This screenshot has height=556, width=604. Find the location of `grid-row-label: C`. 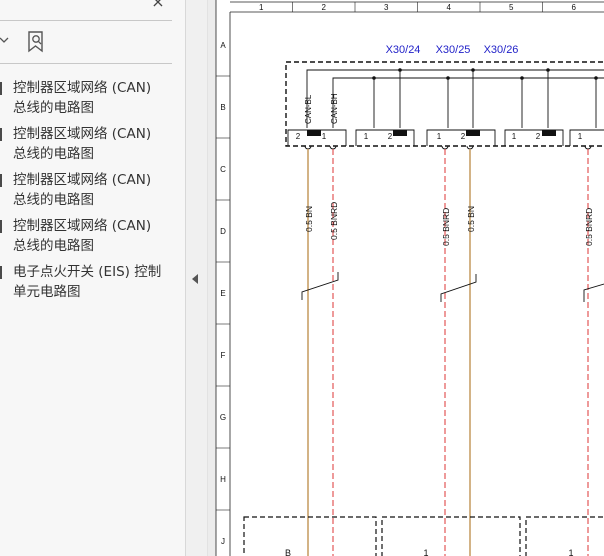

grid-row-label: C is located at coordinates (223, 169).